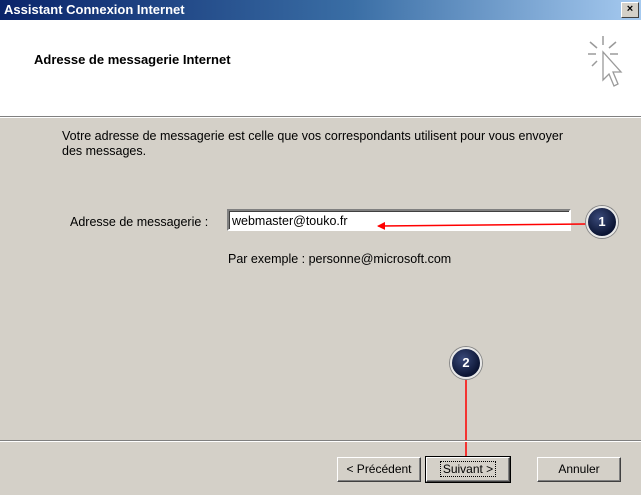 The height and width of the screenshot is (495, 641). I want to click on next-button: Suivant >, so click(468, 469).